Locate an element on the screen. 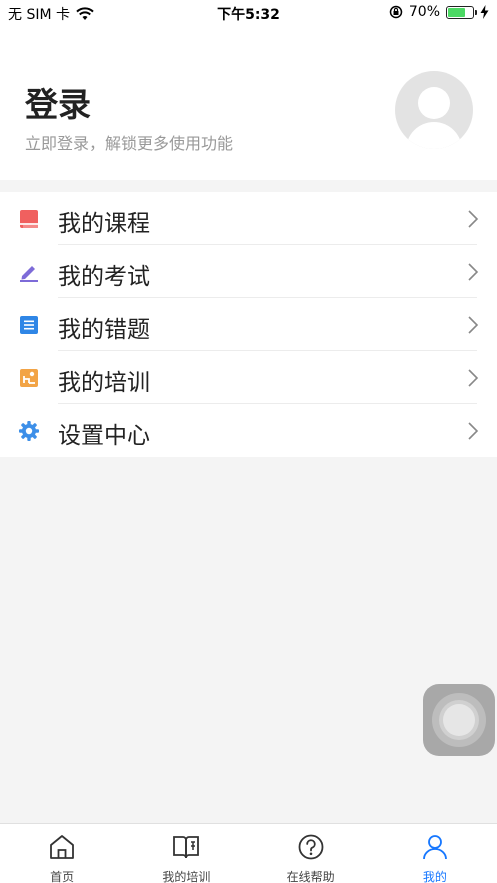 The height and width of the screenshot is (883, 497). person-icon is located at coordinates (434, 847).